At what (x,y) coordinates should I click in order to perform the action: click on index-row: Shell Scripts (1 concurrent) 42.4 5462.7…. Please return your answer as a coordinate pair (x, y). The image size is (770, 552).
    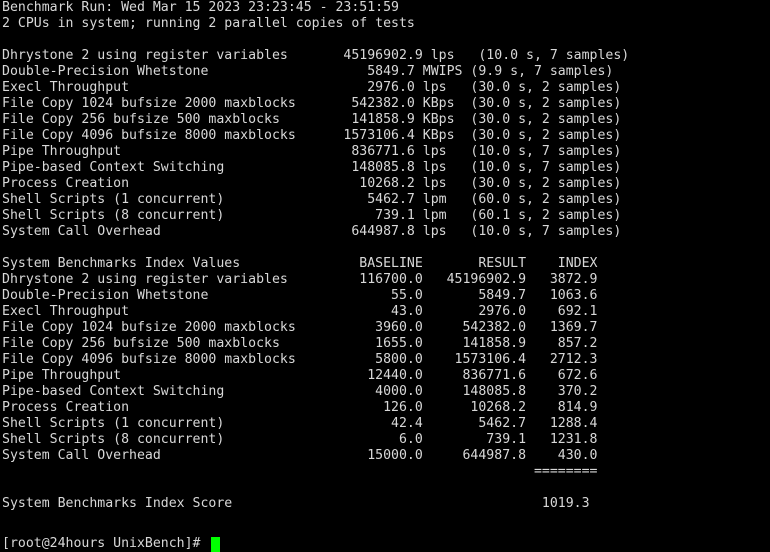
    Looking at the image, I should click on (300, 423).